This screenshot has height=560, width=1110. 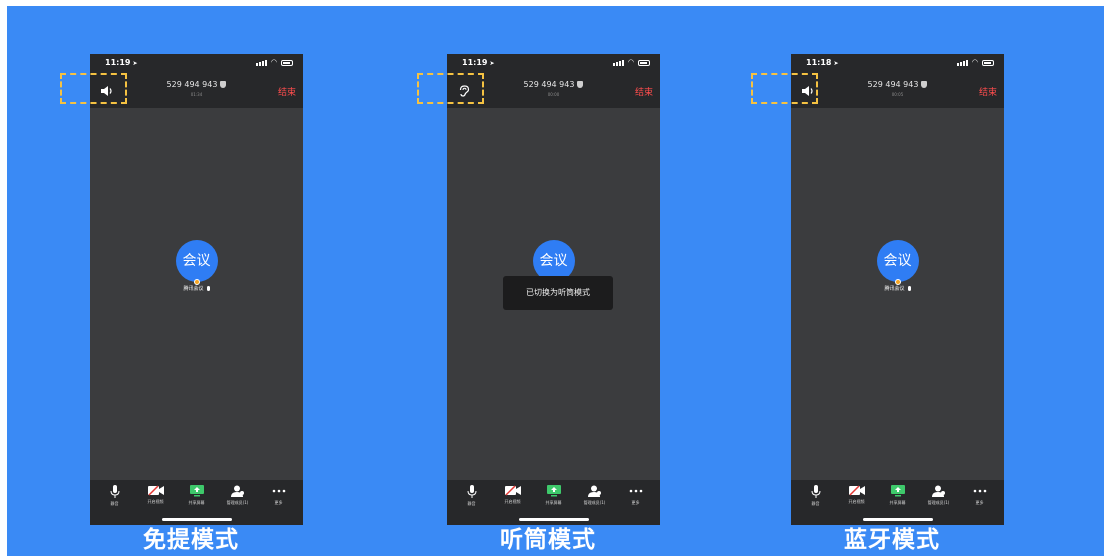 I want to click on status-bar: 11:18 ➤ ◠, so click(x=897, y=64).